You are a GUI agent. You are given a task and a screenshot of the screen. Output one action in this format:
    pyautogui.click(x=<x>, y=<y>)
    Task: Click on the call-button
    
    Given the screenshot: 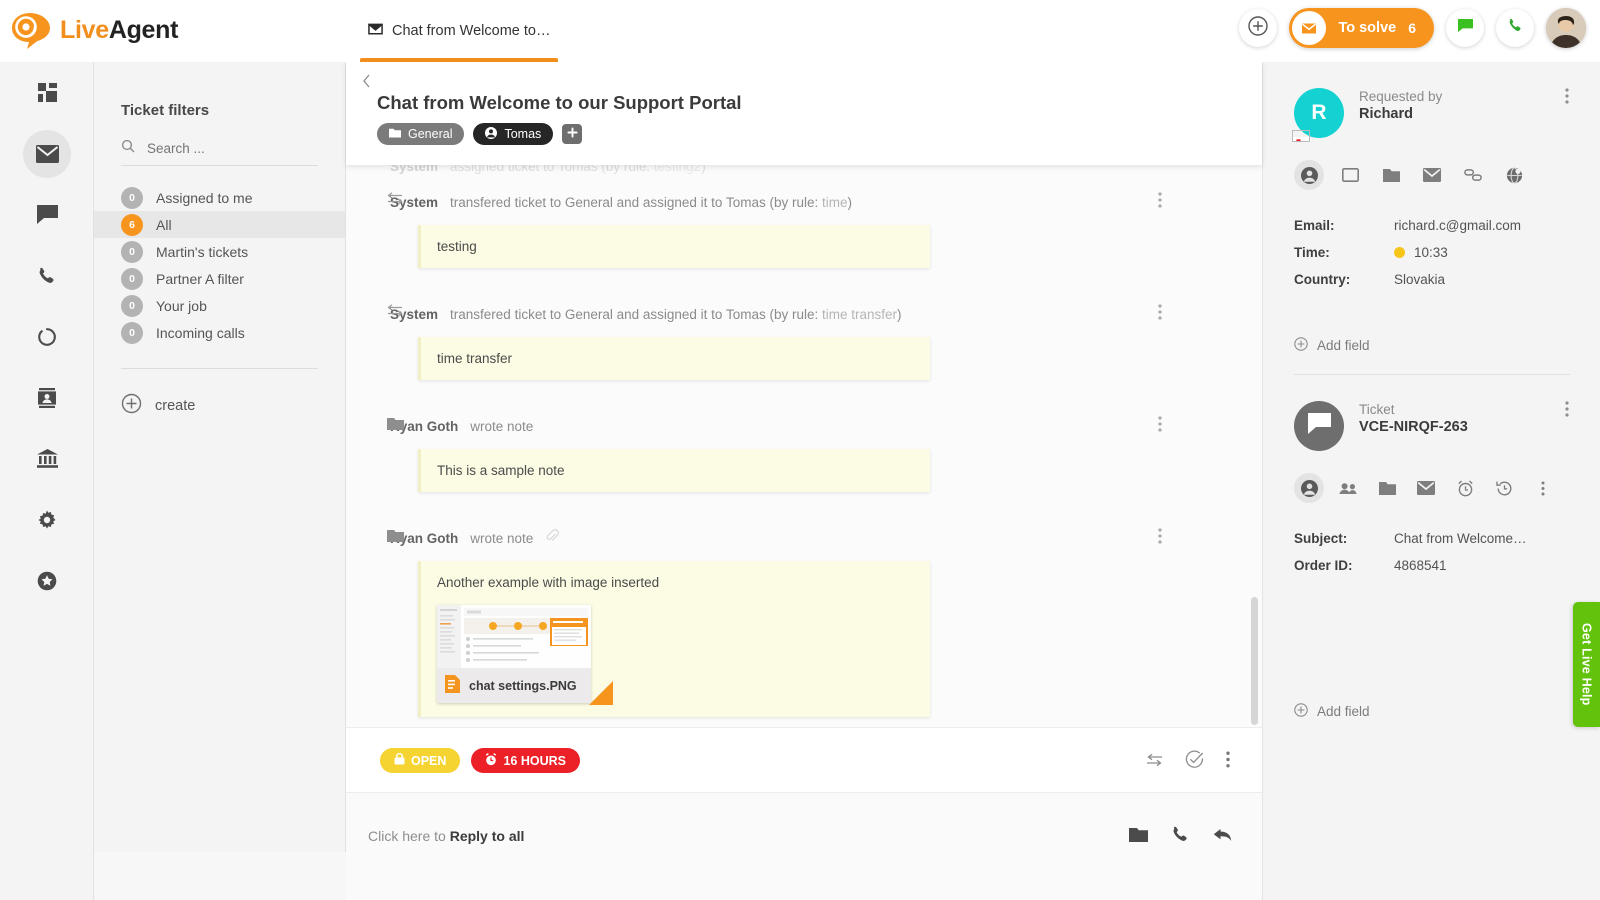 What is the action you would take?
    pyautogui.click(x=1515, y=28)
    